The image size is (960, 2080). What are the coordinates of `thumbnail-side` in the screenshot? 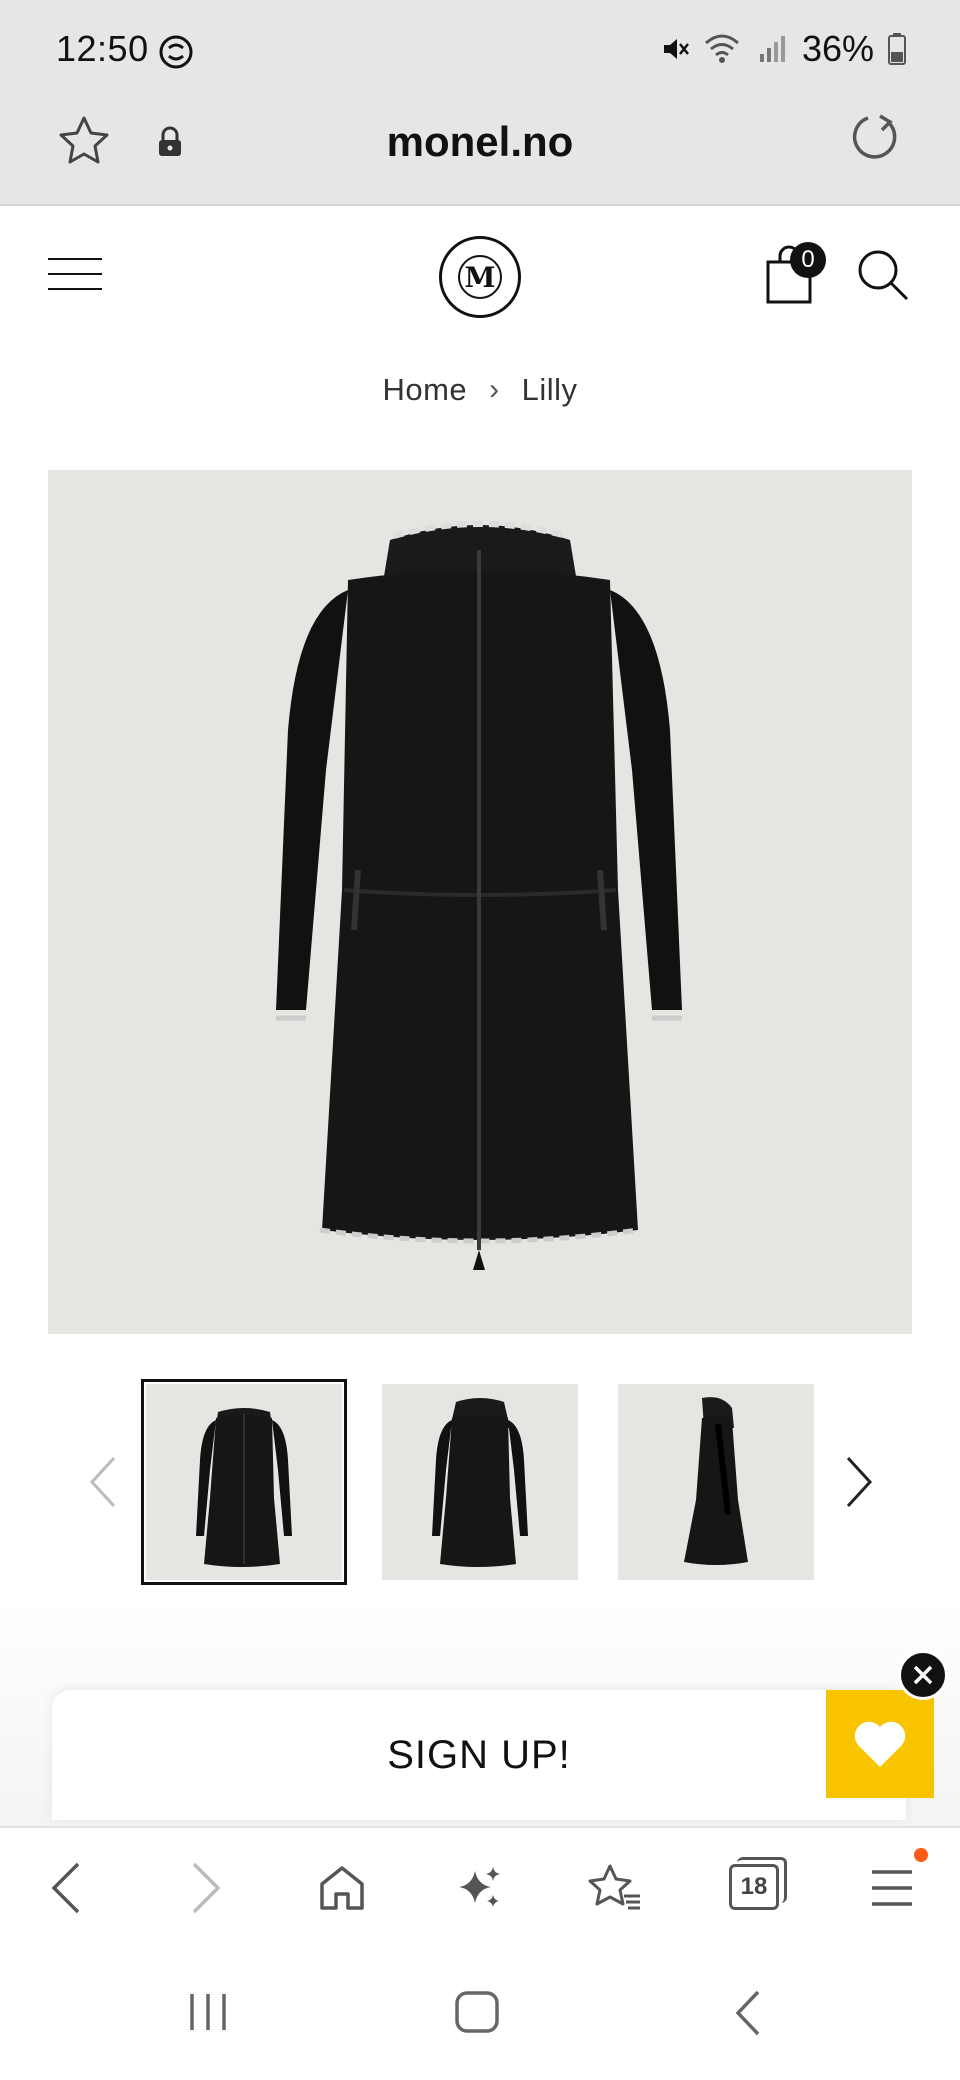 It's located at (716, 1482).